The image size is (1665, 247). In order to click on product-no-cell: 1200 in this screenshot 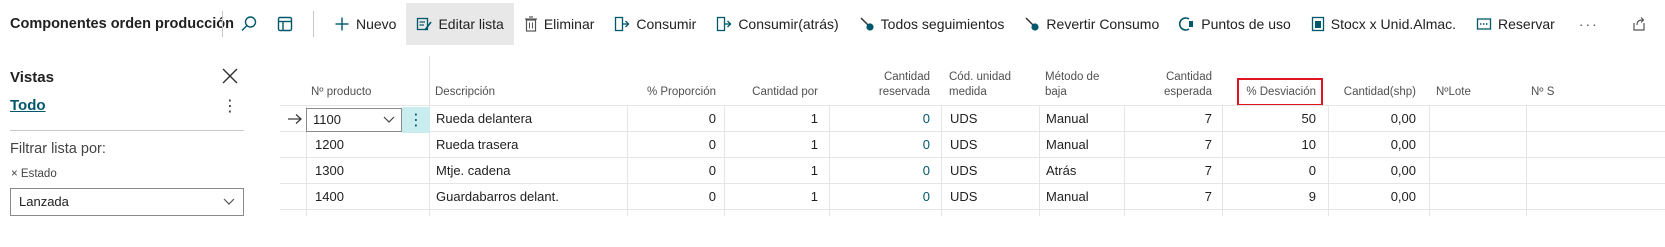, I will do `click(329, 145)`.